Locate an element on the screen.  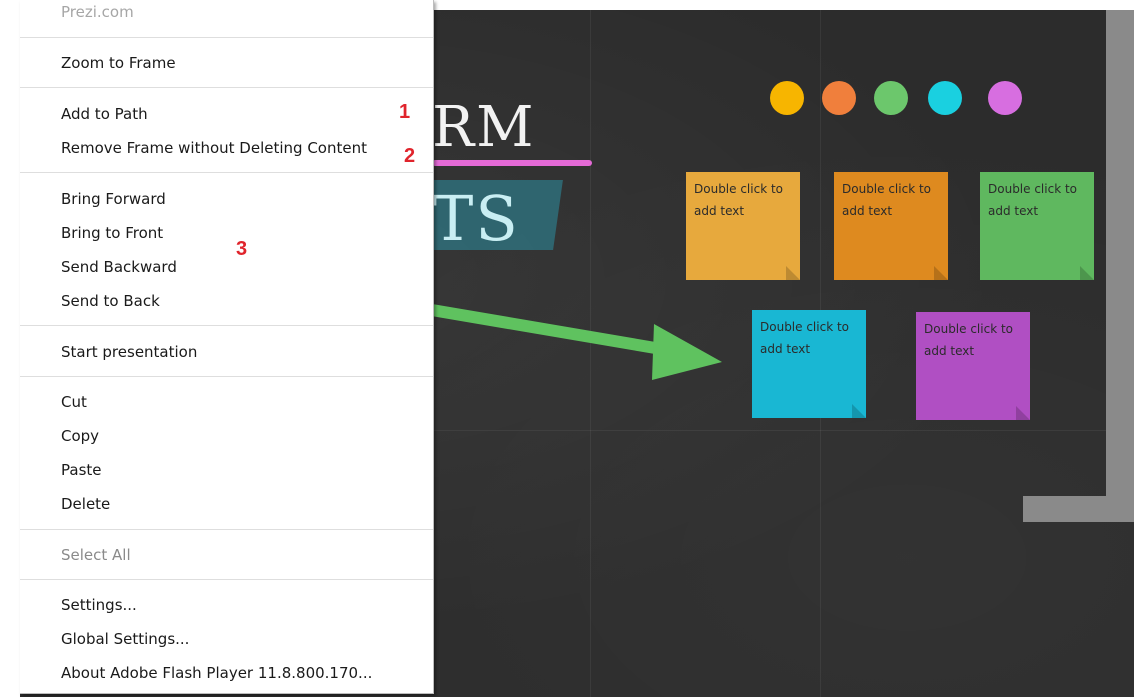
menu-send-backward: Send Backward is located at coordinates (119, 267).